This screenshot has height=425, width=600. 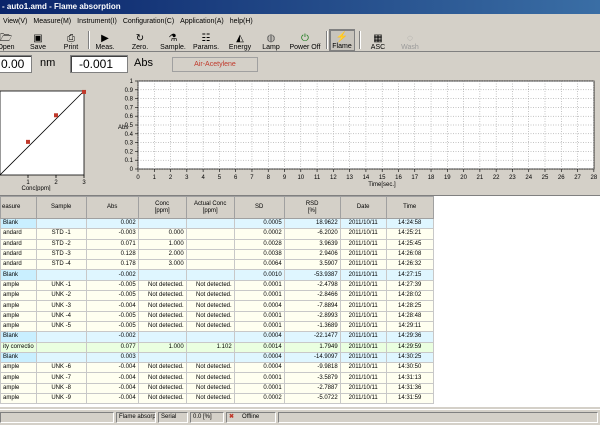 What do you see at coordinates (61, 378) in the screenshot?
I see `table-cell: UNK -7` at bounding box center [61, 378].